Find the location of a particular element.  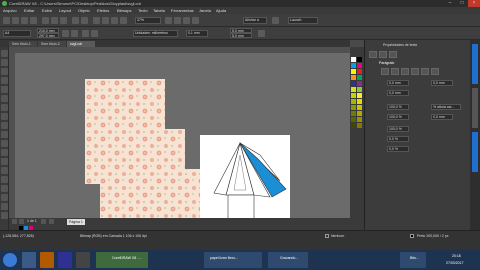

pick-tool-icon is located at coordinates (4, 53).